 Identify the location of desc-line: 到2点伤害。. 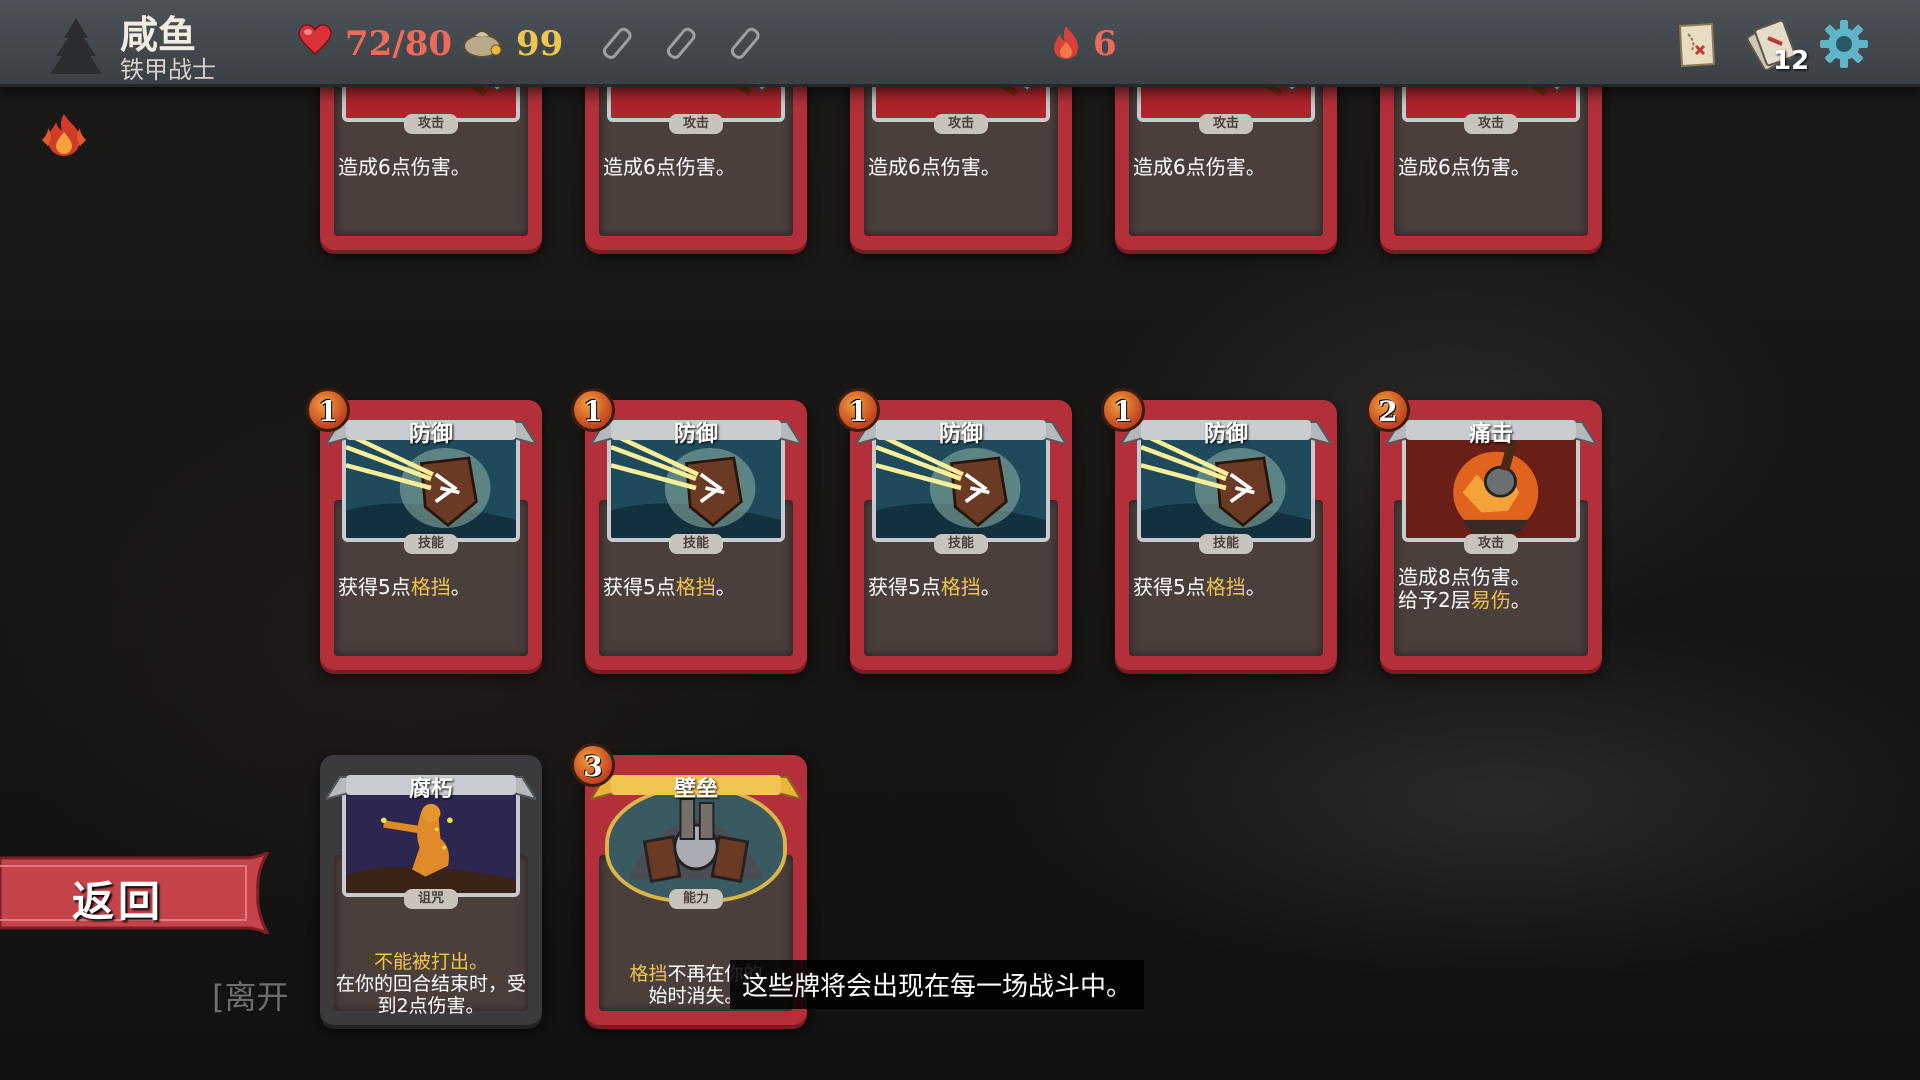
(431, 1006).